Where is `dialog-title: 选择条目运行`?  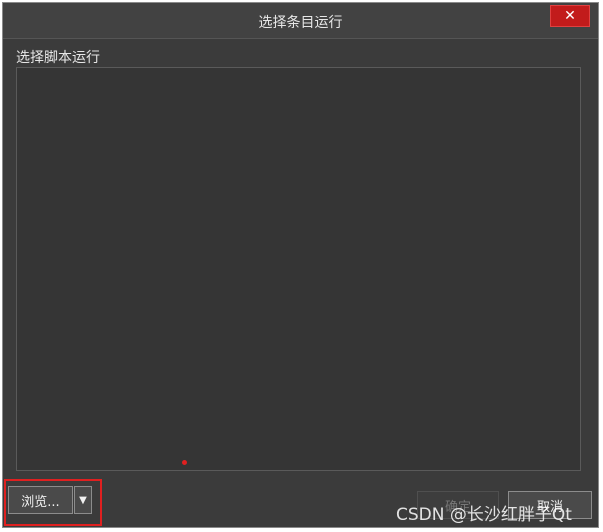
dialog-title: 选择条目运行 is located at coordinates (300, 23).